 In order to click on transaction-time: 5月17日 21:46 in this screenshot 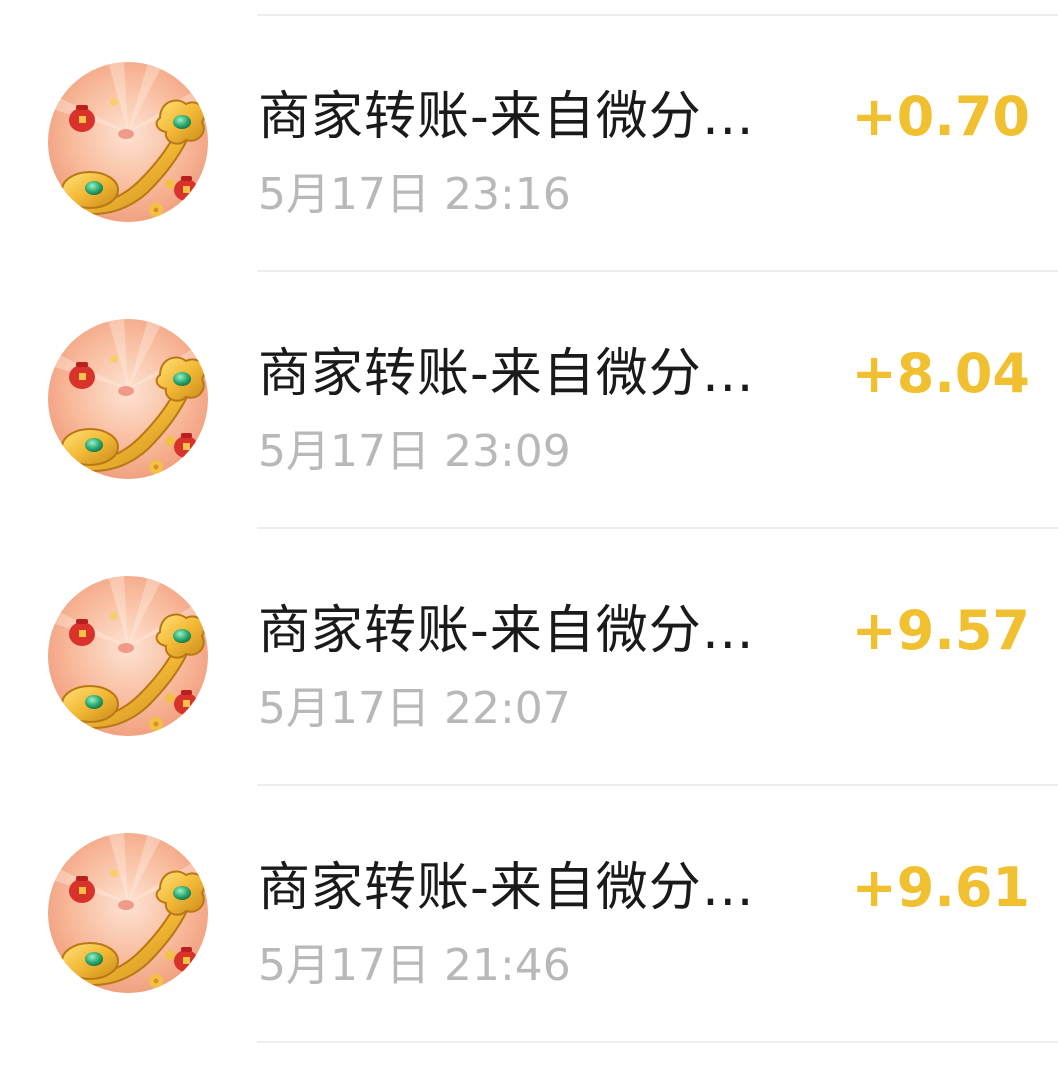, I will do `click(414, 965)`.